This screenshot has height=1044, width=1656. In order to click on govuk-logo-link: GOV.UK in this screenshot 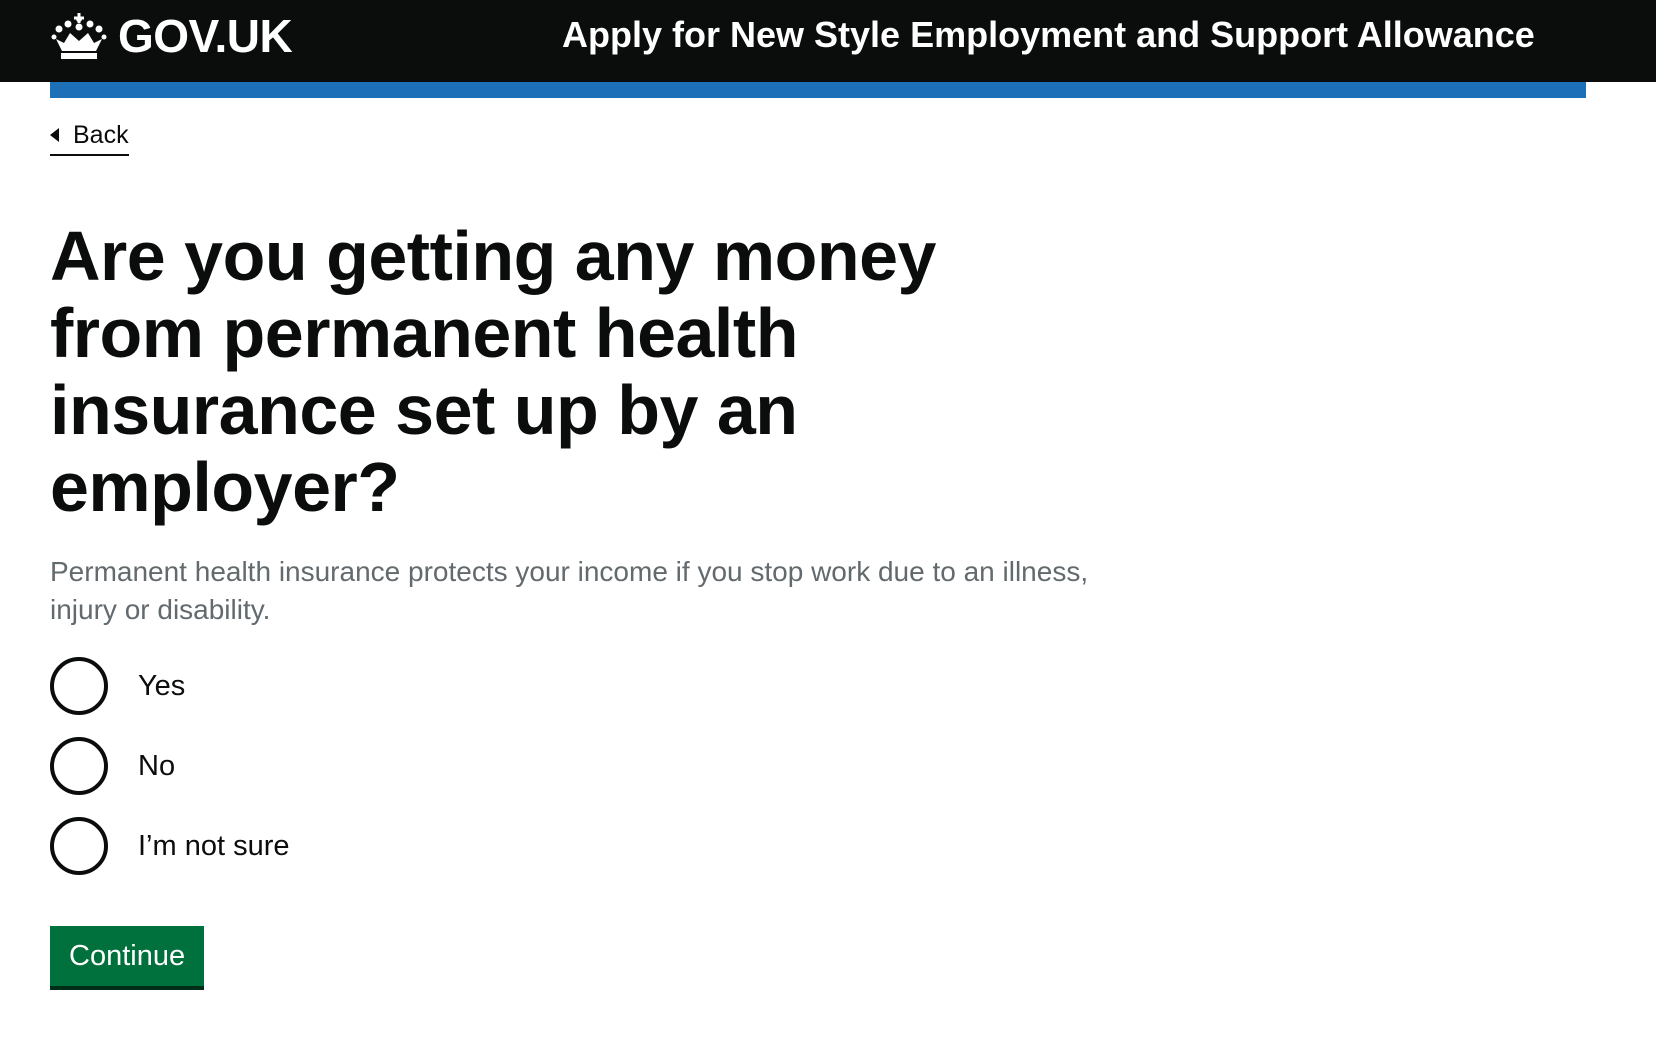, I will do `click(171, 36)`.